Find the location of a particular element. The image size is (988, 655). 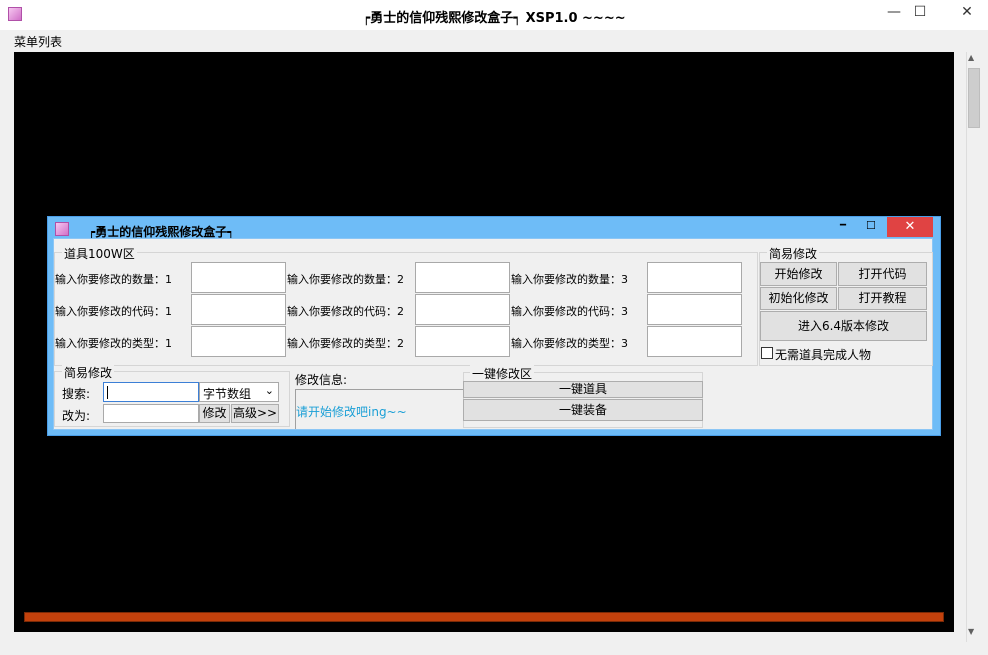

info-text: 请开始修改吧ing~~ is located at coordinates (351, 412).